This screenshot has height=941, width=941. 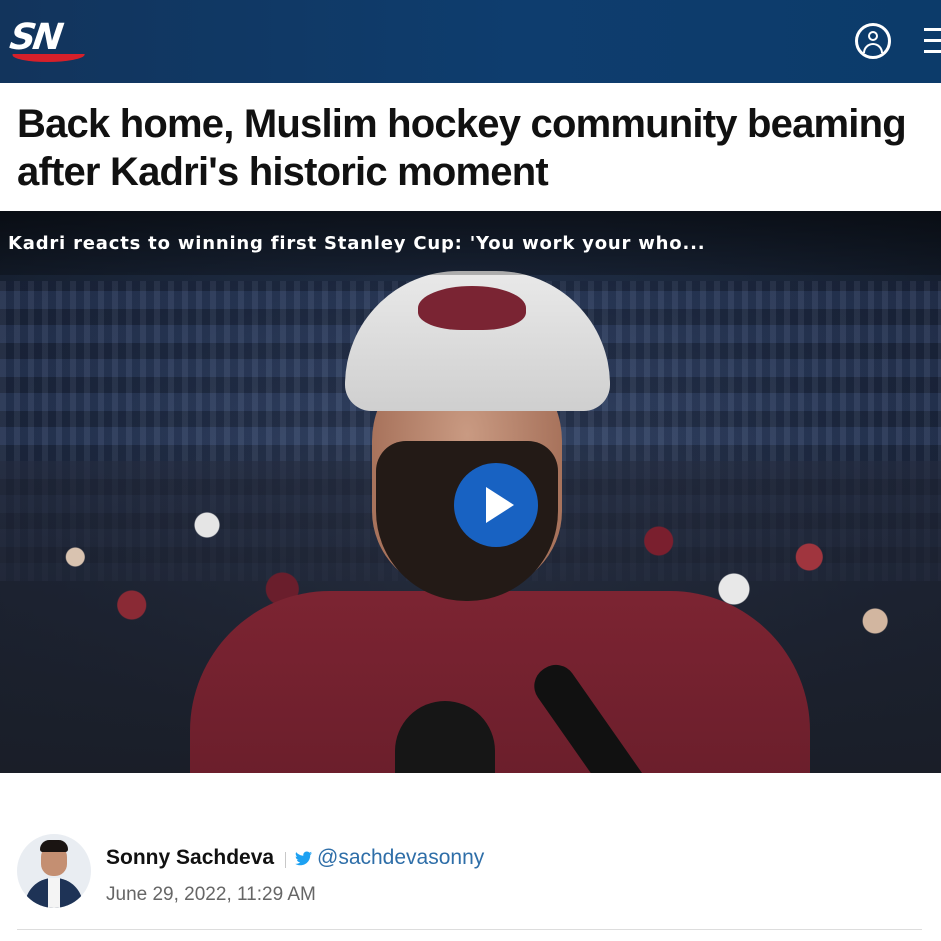 I want to click on account-icon-head, so click(x=873, y=36).